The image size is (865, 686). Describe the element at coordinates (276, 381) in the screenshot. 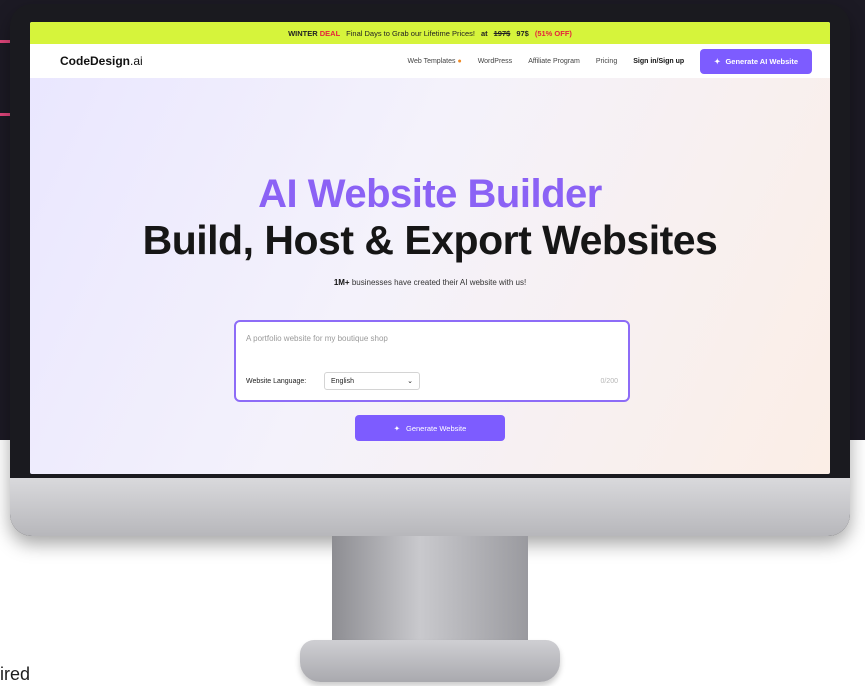

I see `website-language-label: Website Language:` at that location.